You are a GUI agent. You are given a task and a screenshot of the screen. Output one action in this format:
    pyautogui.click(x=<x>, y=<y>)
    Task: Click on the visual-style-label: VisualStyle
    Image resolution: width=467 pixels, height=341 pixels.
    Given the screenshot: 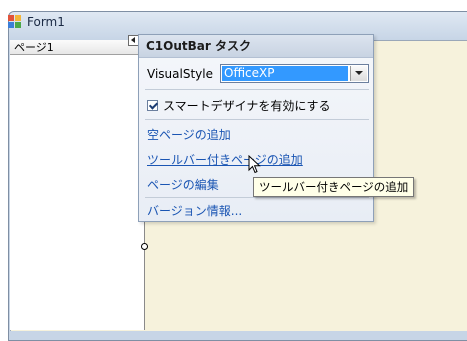 What is the action you would take?
    pyautogui.click(x=180, y=74)
    